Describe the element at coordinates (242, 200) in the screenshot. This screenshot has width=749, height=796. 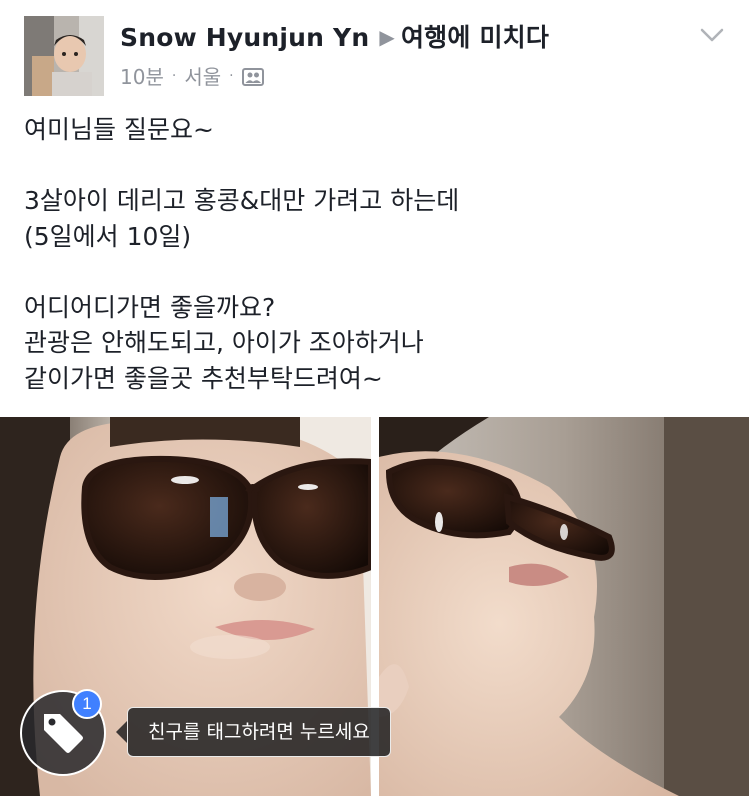
I see `post-line: 3살아이 데리고 홍콩&대만 가려고 하는데` at that location.